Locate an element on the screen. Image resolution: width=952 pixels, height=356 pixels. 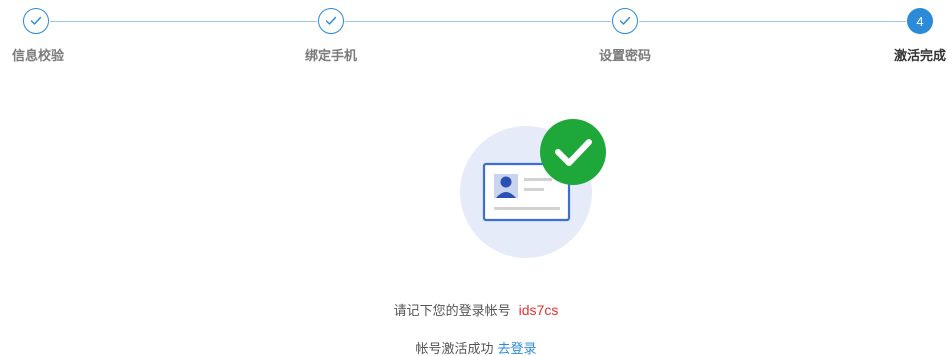
step-2-check-icon is located at coordinates (331, 21).